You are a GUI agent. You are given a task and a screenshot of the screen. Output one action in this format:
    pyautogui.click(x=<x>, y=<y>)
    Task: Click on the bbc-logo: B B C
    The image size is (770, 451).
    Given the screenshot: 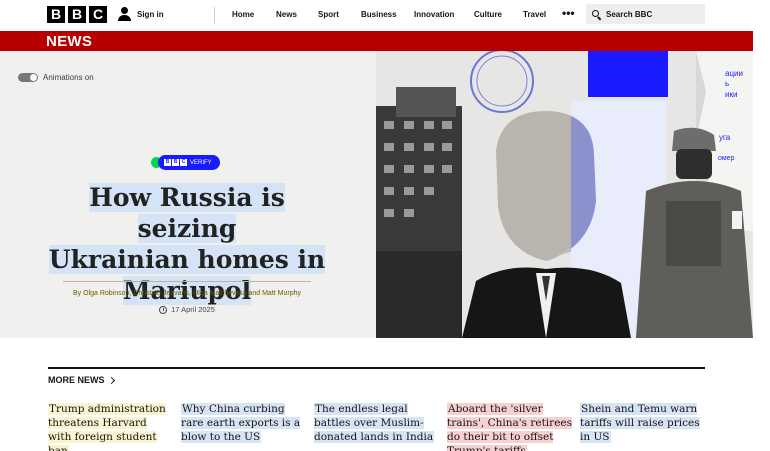 What is the action you would take?
    pyautogui.click(x=77, y=14)
    